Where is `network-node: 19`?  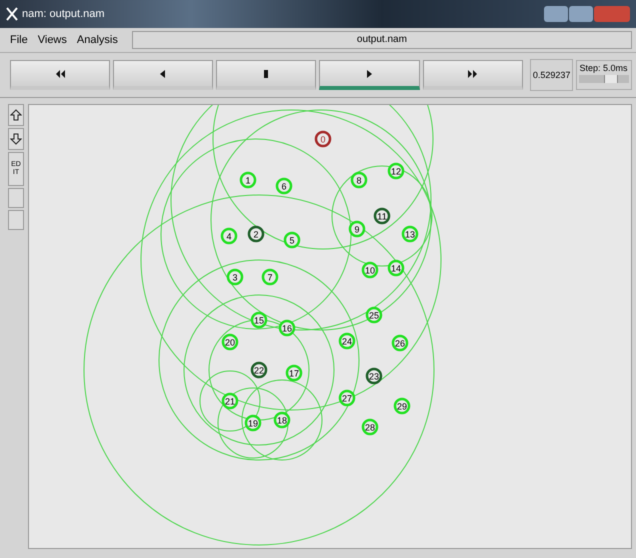 network-node: 19 is located at coordinates (253, 423).